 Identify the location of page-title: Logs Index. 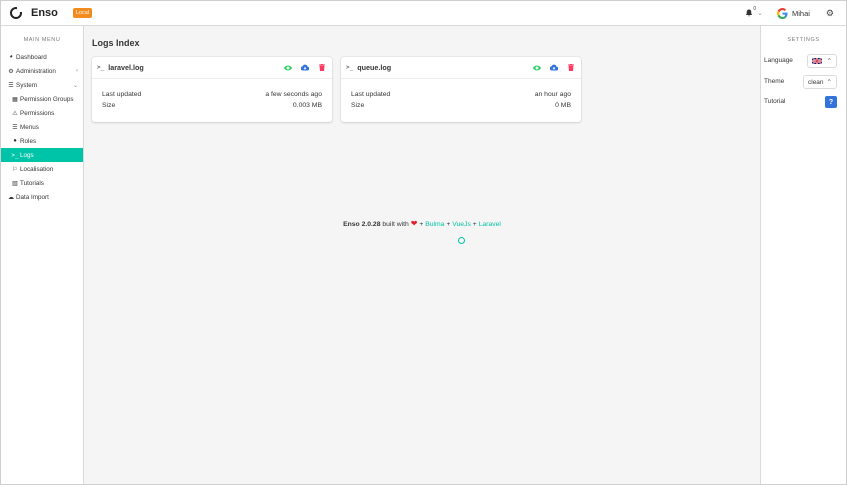
(116, 43).